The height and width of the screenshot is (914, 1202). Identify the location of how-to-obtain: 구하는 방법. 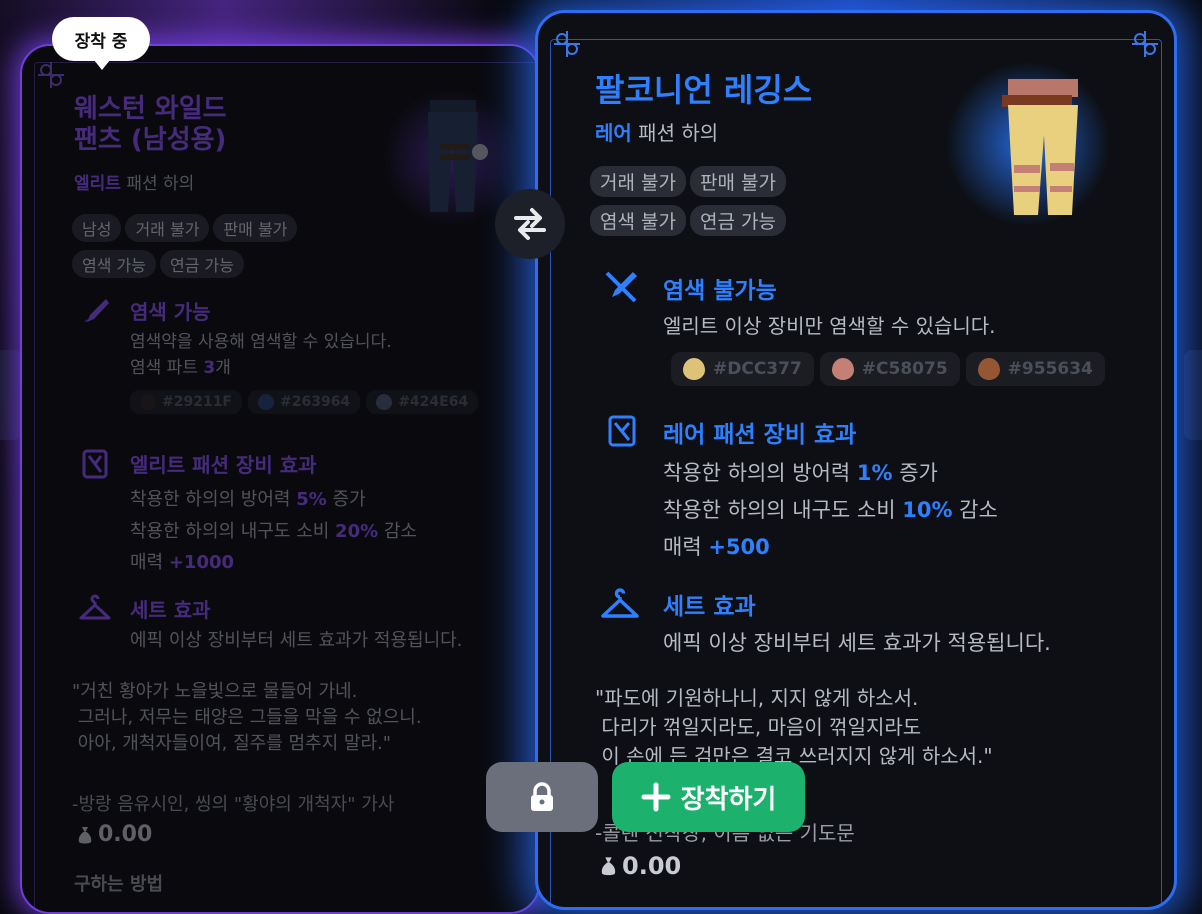
(118, 883).